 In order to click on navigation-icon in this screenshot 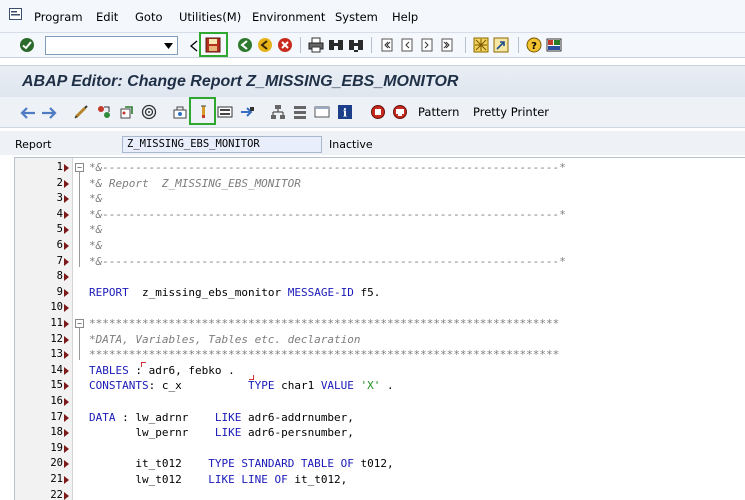, I will do `click(278, 112)`.